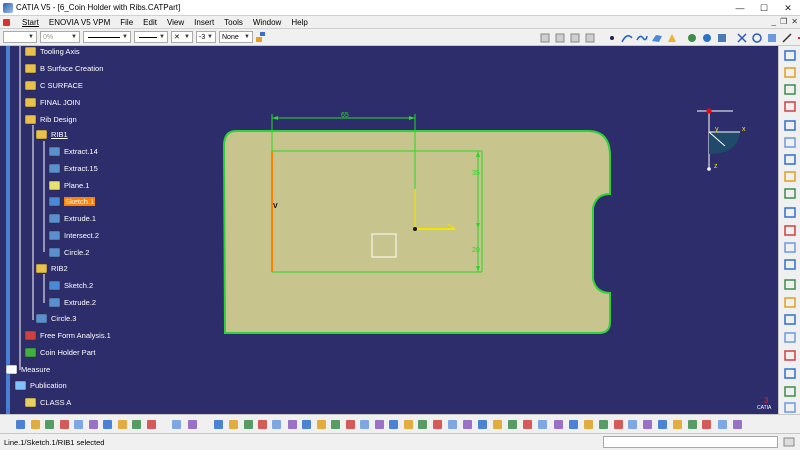 The height and width of the screenshot is (450, 800). Describe the element at coordinates (182, 37) in the screenshot. I see `point-symbol-combo: ✕ ▼` at that location.